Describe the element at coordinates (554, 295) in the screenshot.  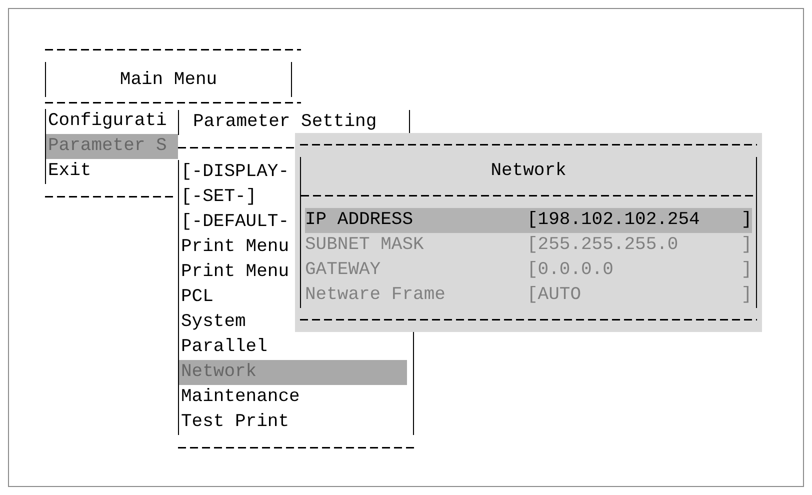
I see `setting-value: [AUTO` at that location.